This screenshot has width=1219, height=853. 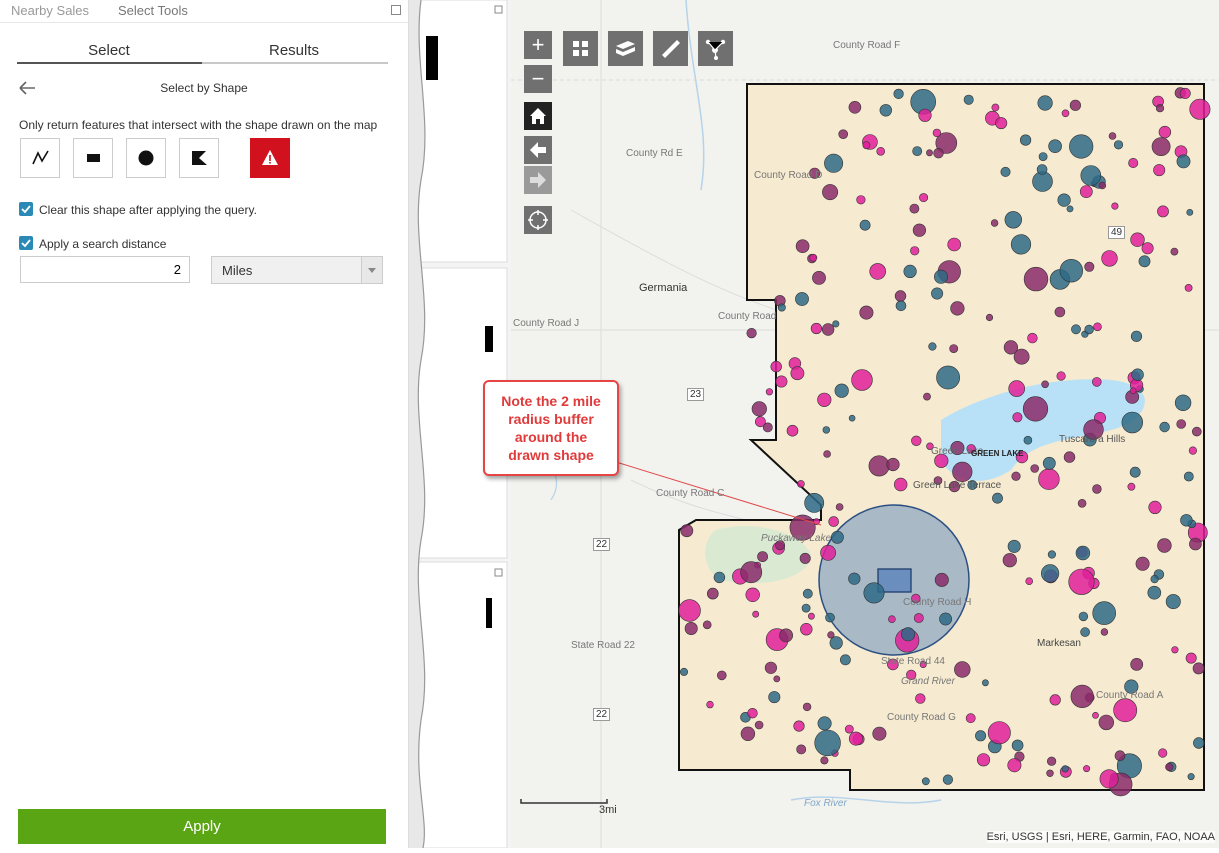 What do you see at coordinates (26, 243) in the screenshot?
I see `search-distance-checkbox` at bounding box center [26, 243].